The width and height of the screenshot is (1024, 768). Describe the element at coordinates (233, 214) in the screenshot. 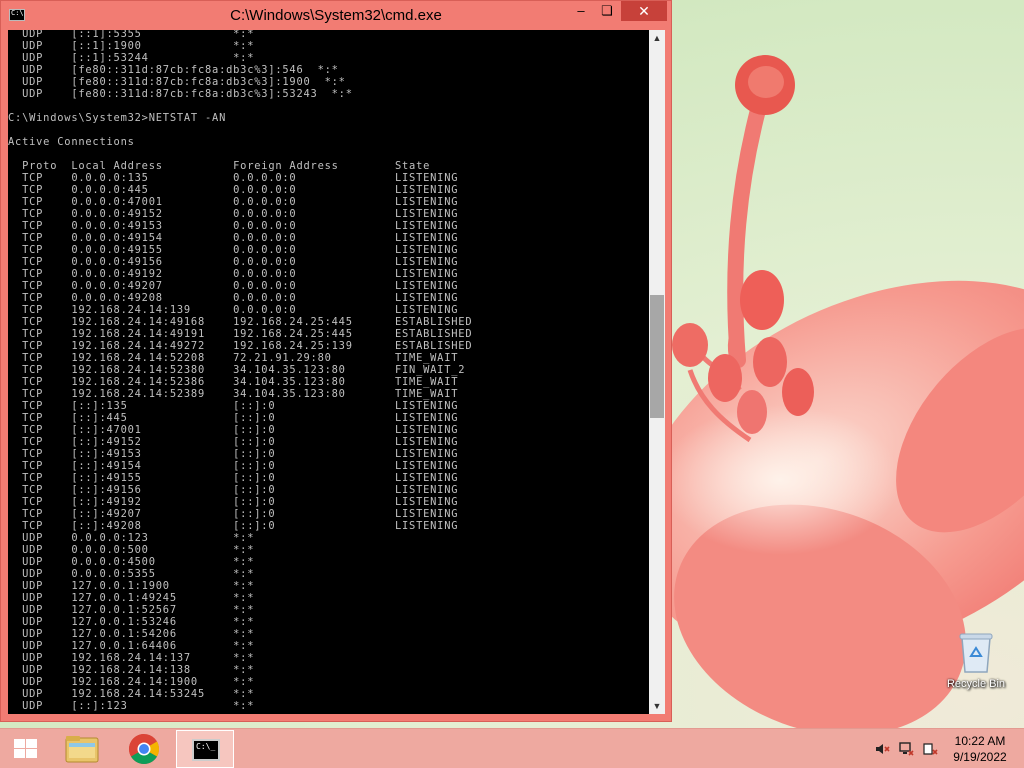

I see `console-line: TCP 0.0.0.0:49152 0.0.0.0:0 LISTENING` at that location.